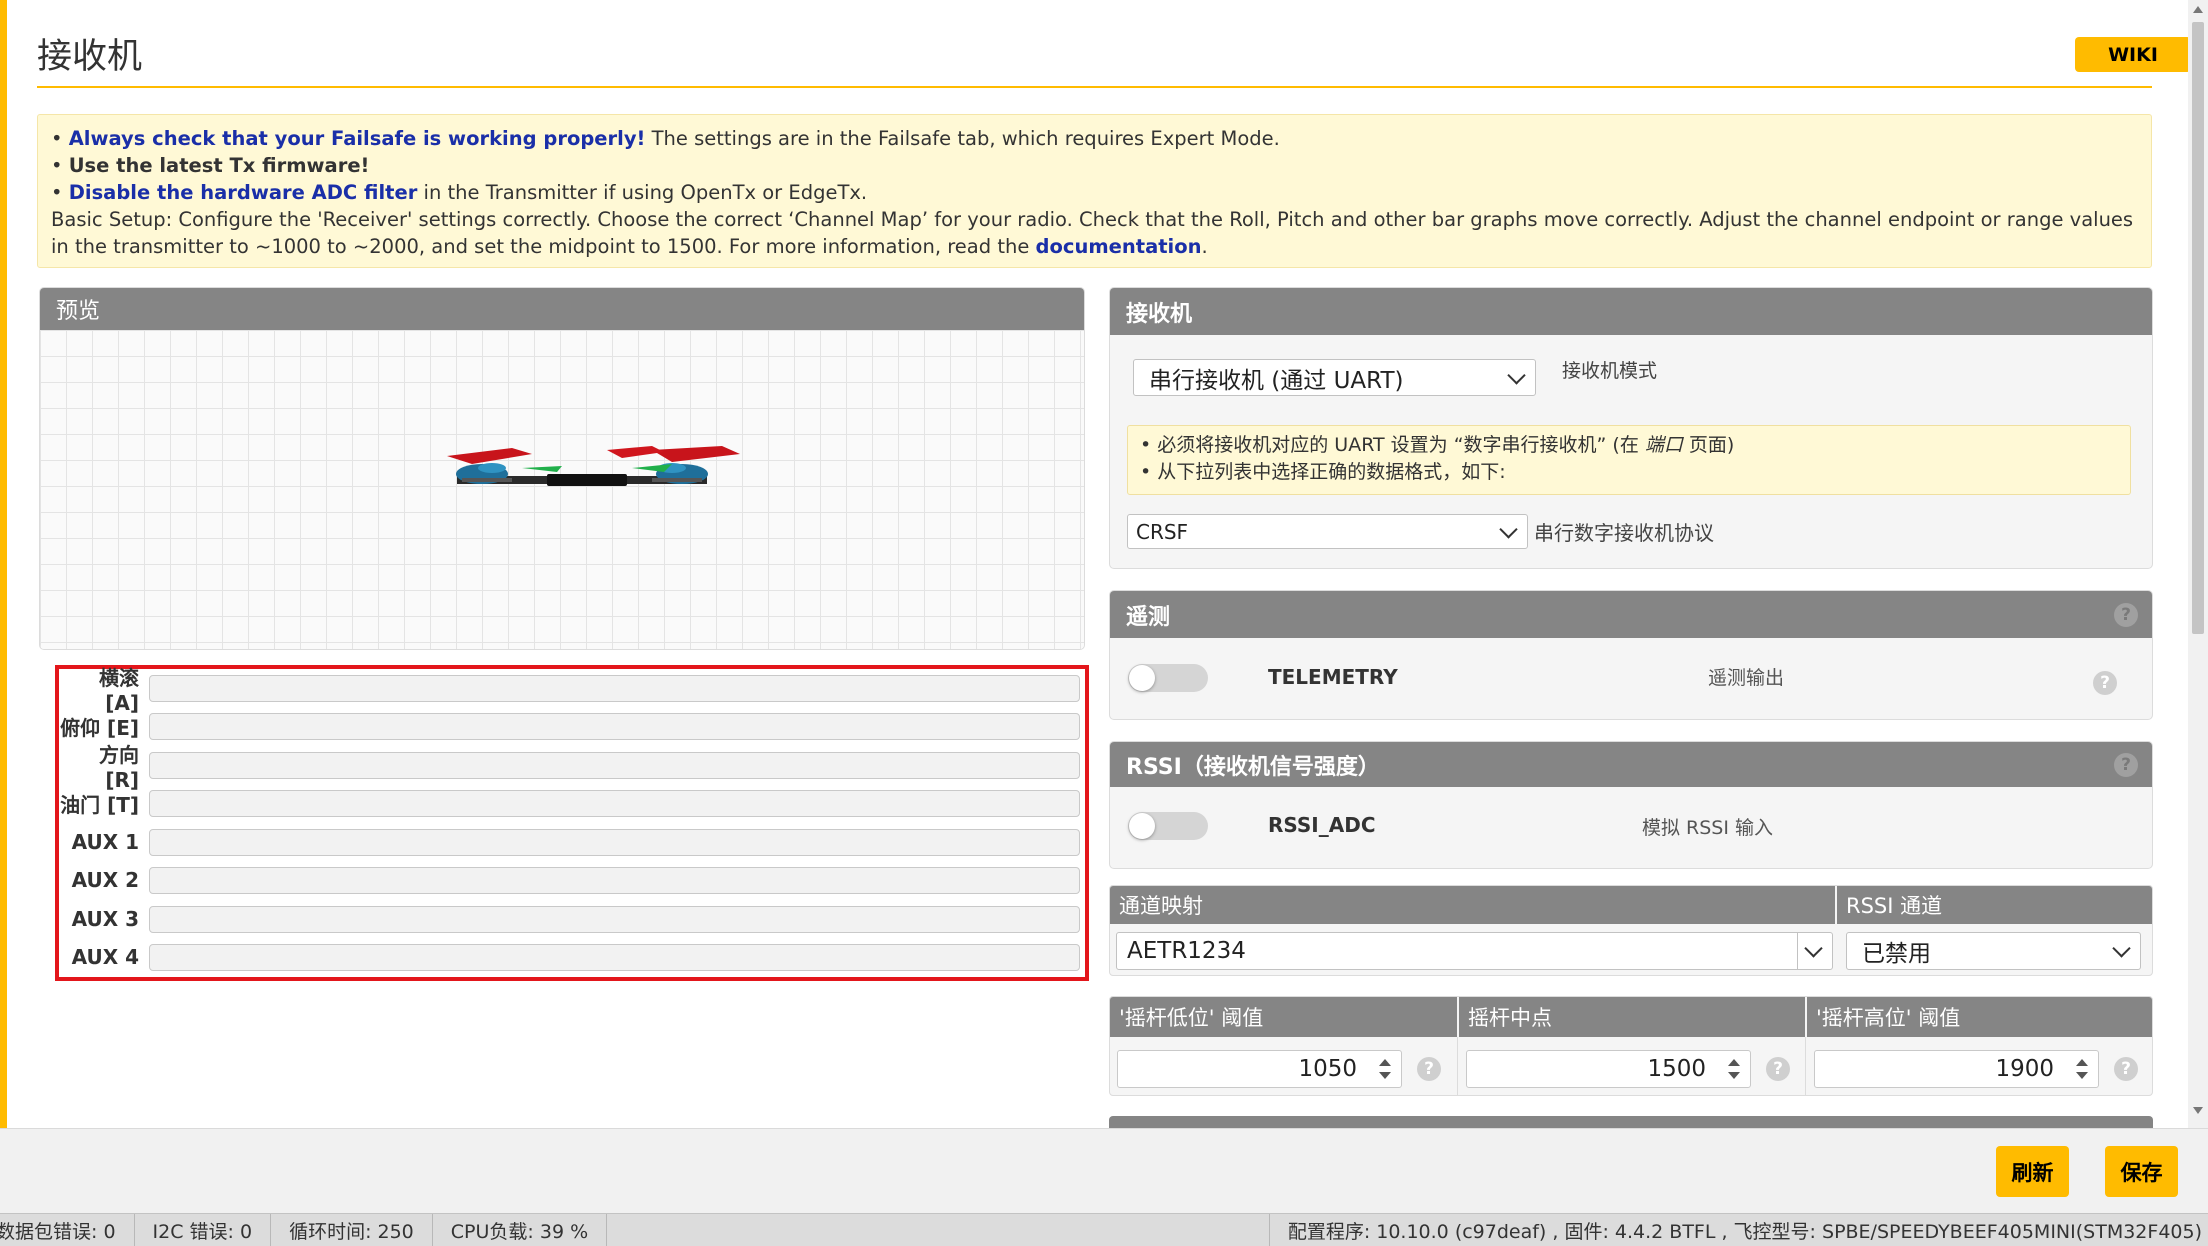 The height and width of the screenshot is (1246, 2208). Describe the element at coordinates (593, 466) in the screenshot. I see `quadcopter-model` at that location.